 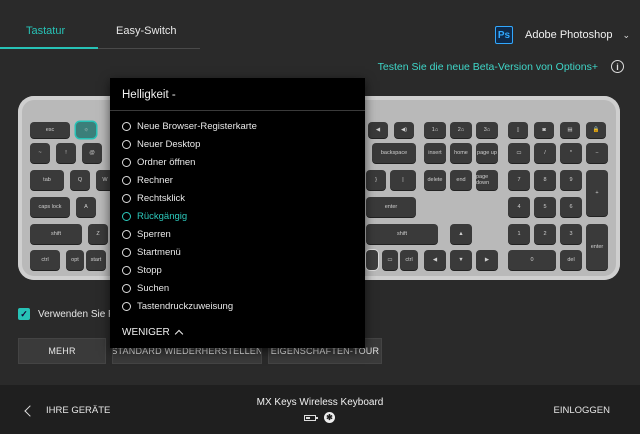 I want to click on app-selector: Ps Adobe Photoshop ⌄, so click(x=562, y=35).